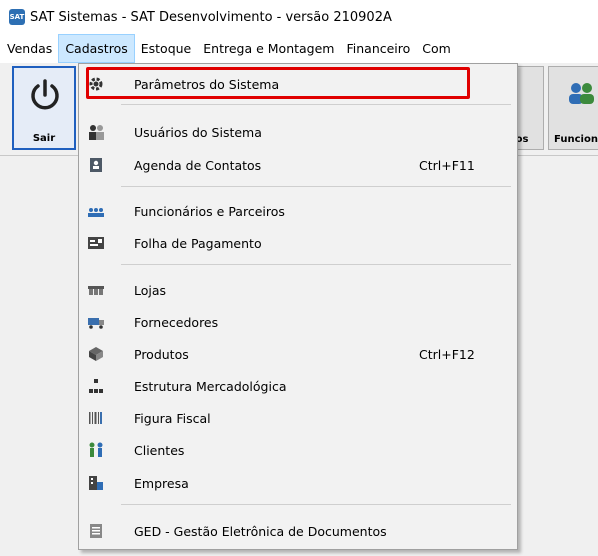 The height and width of the screenshot is (556, 598). Describe the element at coordinates (96, 418) in the screenshot. I see `barcode-icon` at that location.